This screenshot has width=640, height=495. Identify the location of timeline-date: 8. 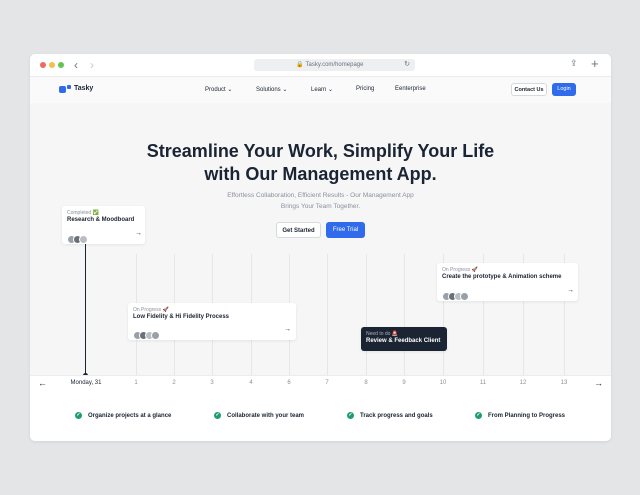
(365, 383).